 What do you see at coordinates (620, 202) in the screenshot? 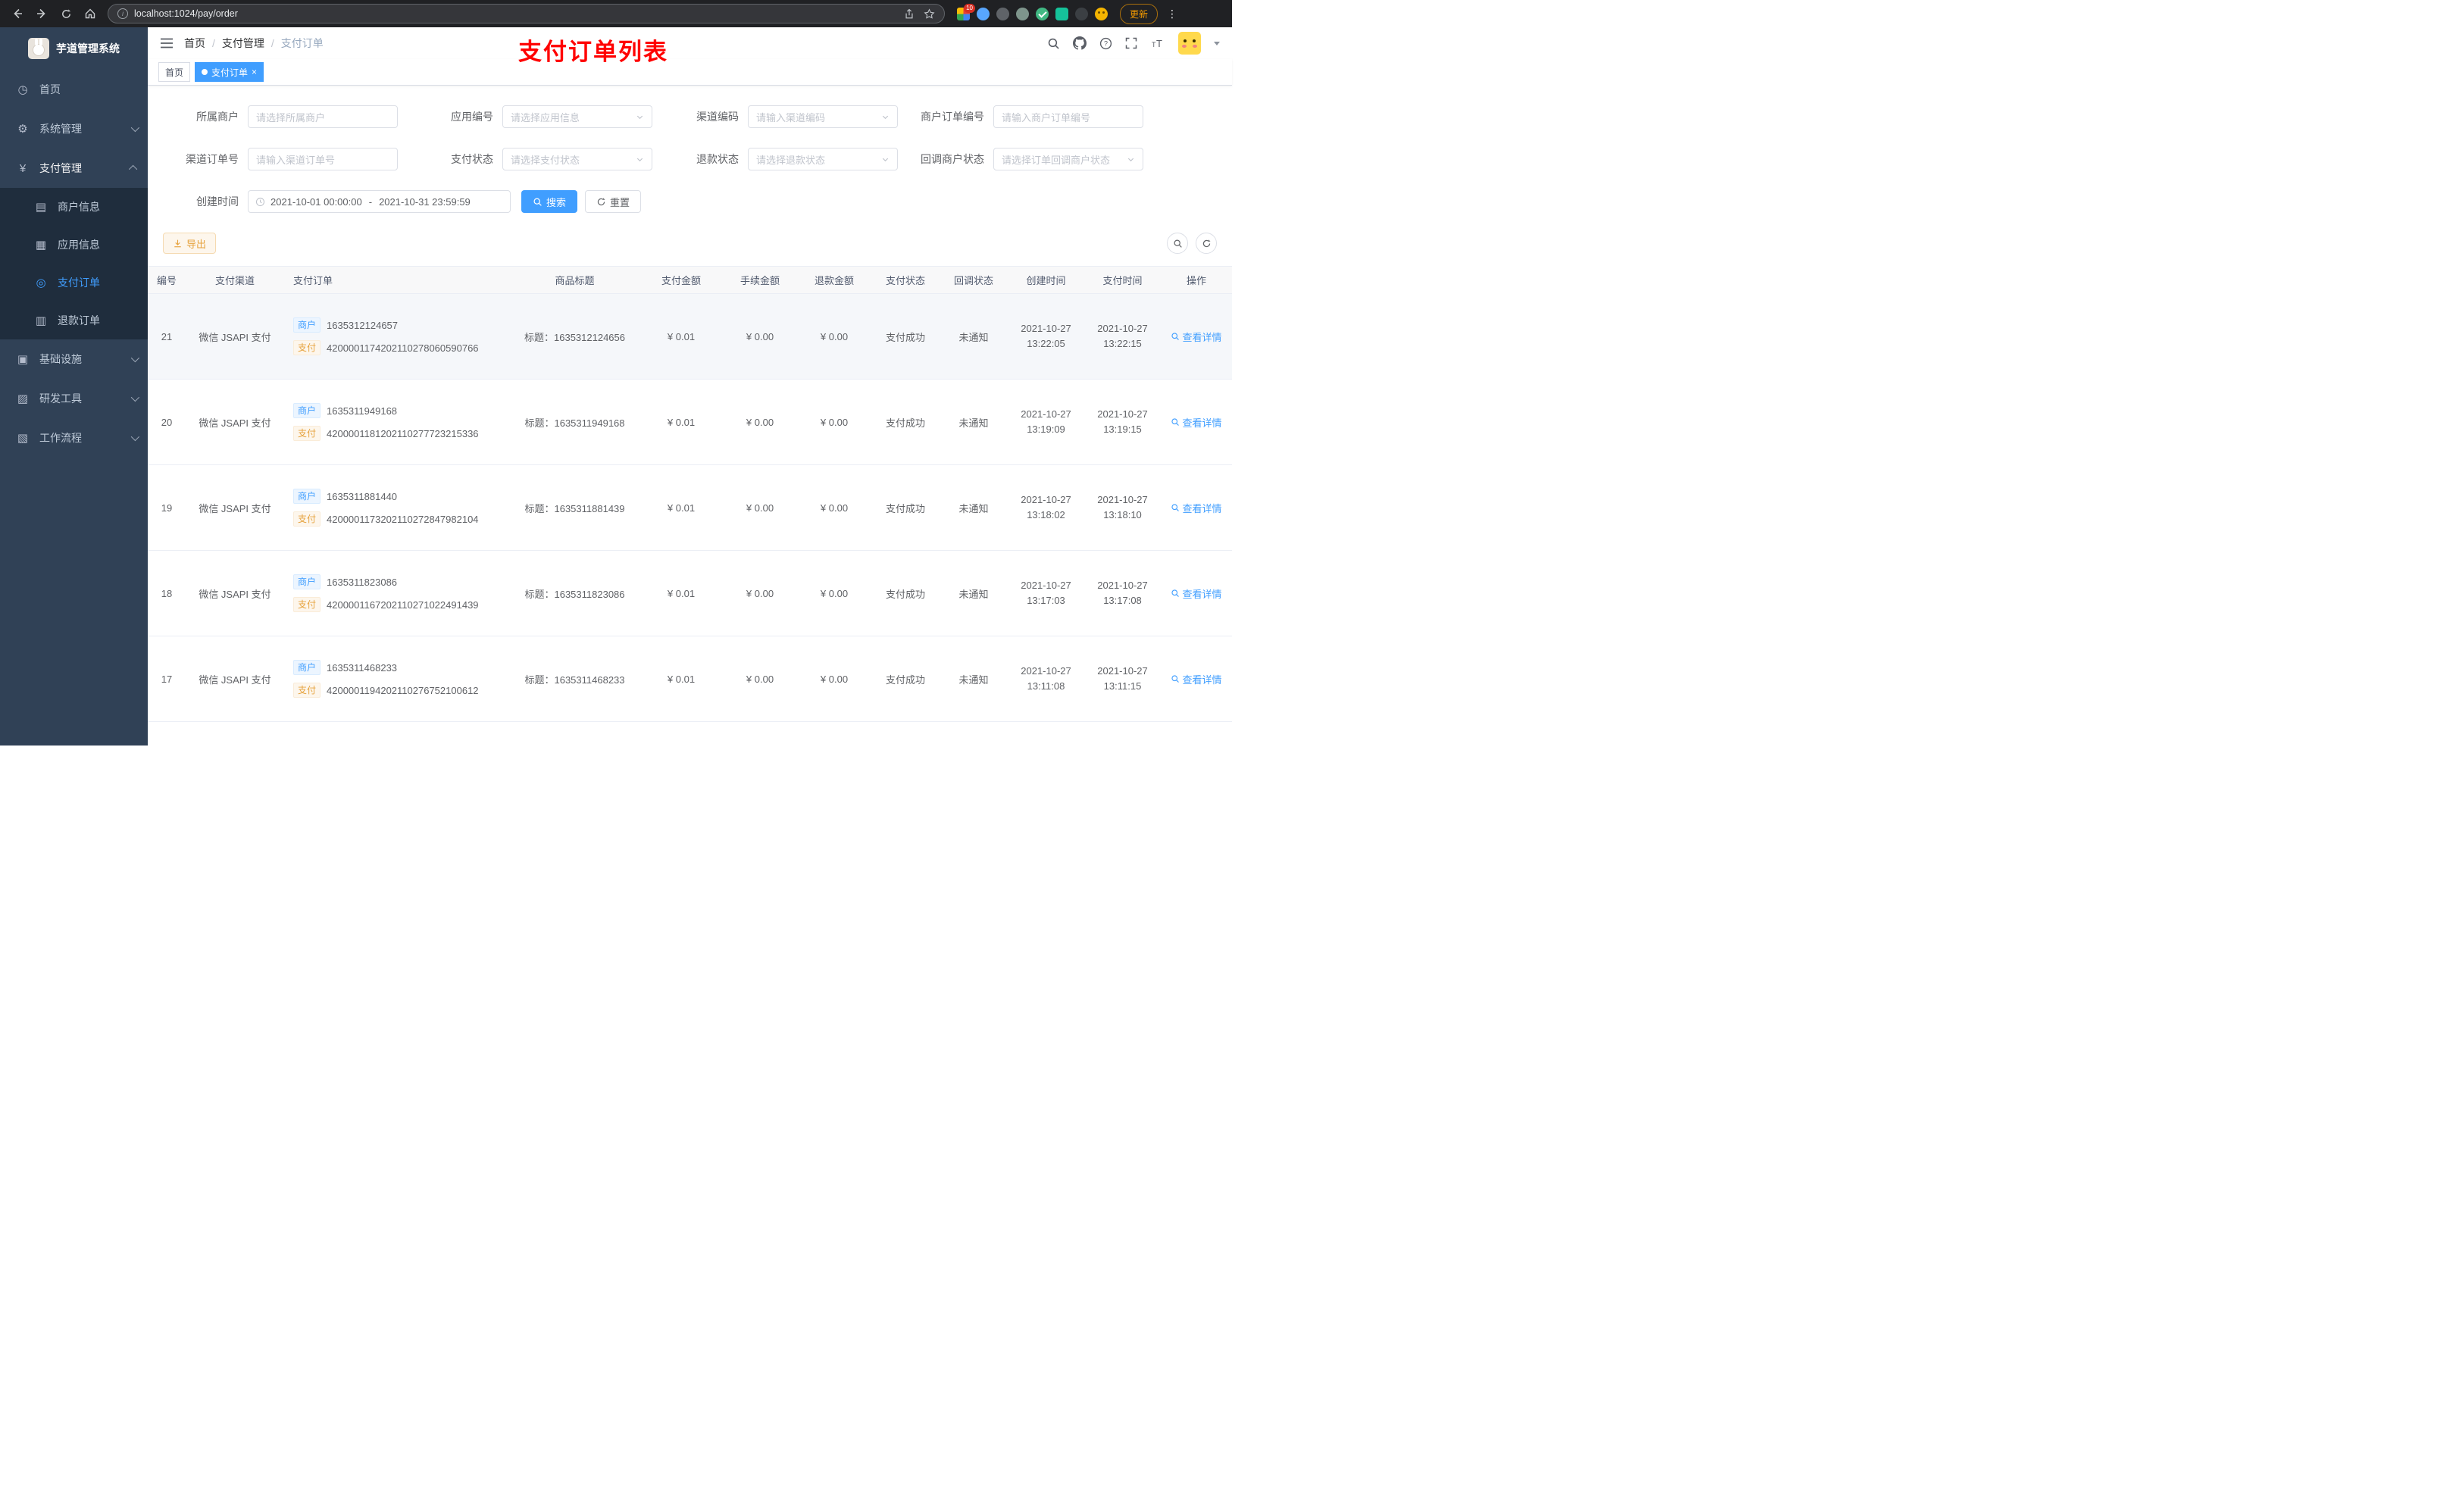
I see `reset-button-label: 重置` at bounding box center [620, 202].